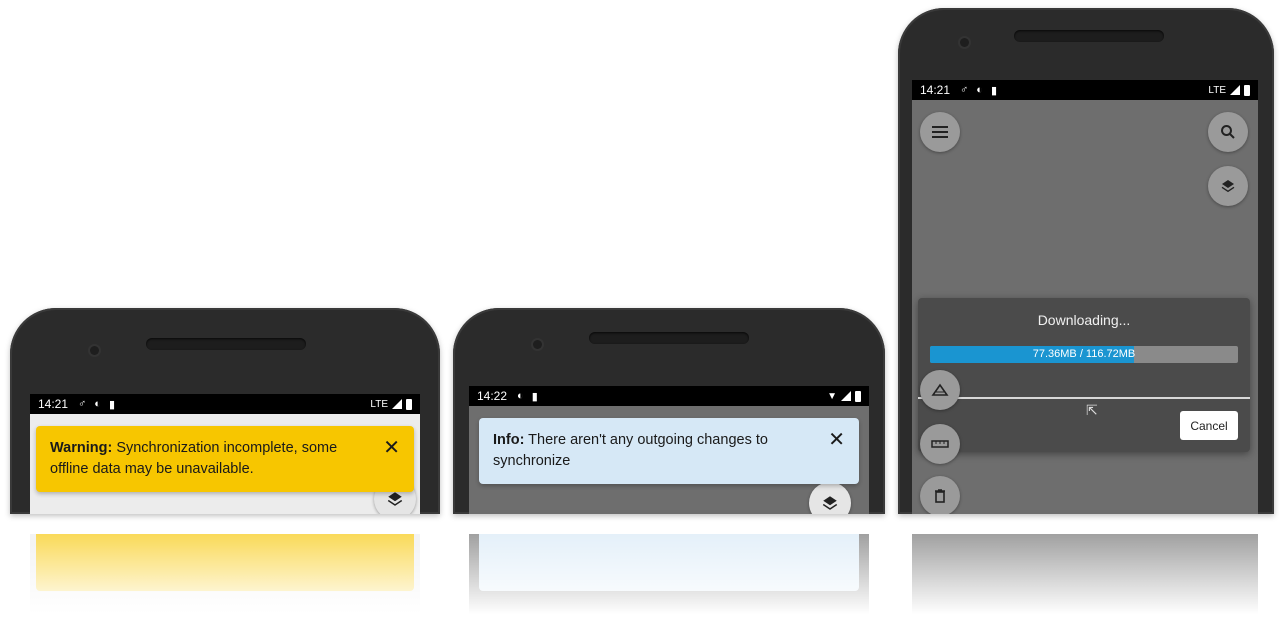 The width and height of the screenshot is (1279, 623). What do you see at coordinates (509, 440) in the screenshot?
I see `banner-prefix: Info:` at bounding box center [509, 440].